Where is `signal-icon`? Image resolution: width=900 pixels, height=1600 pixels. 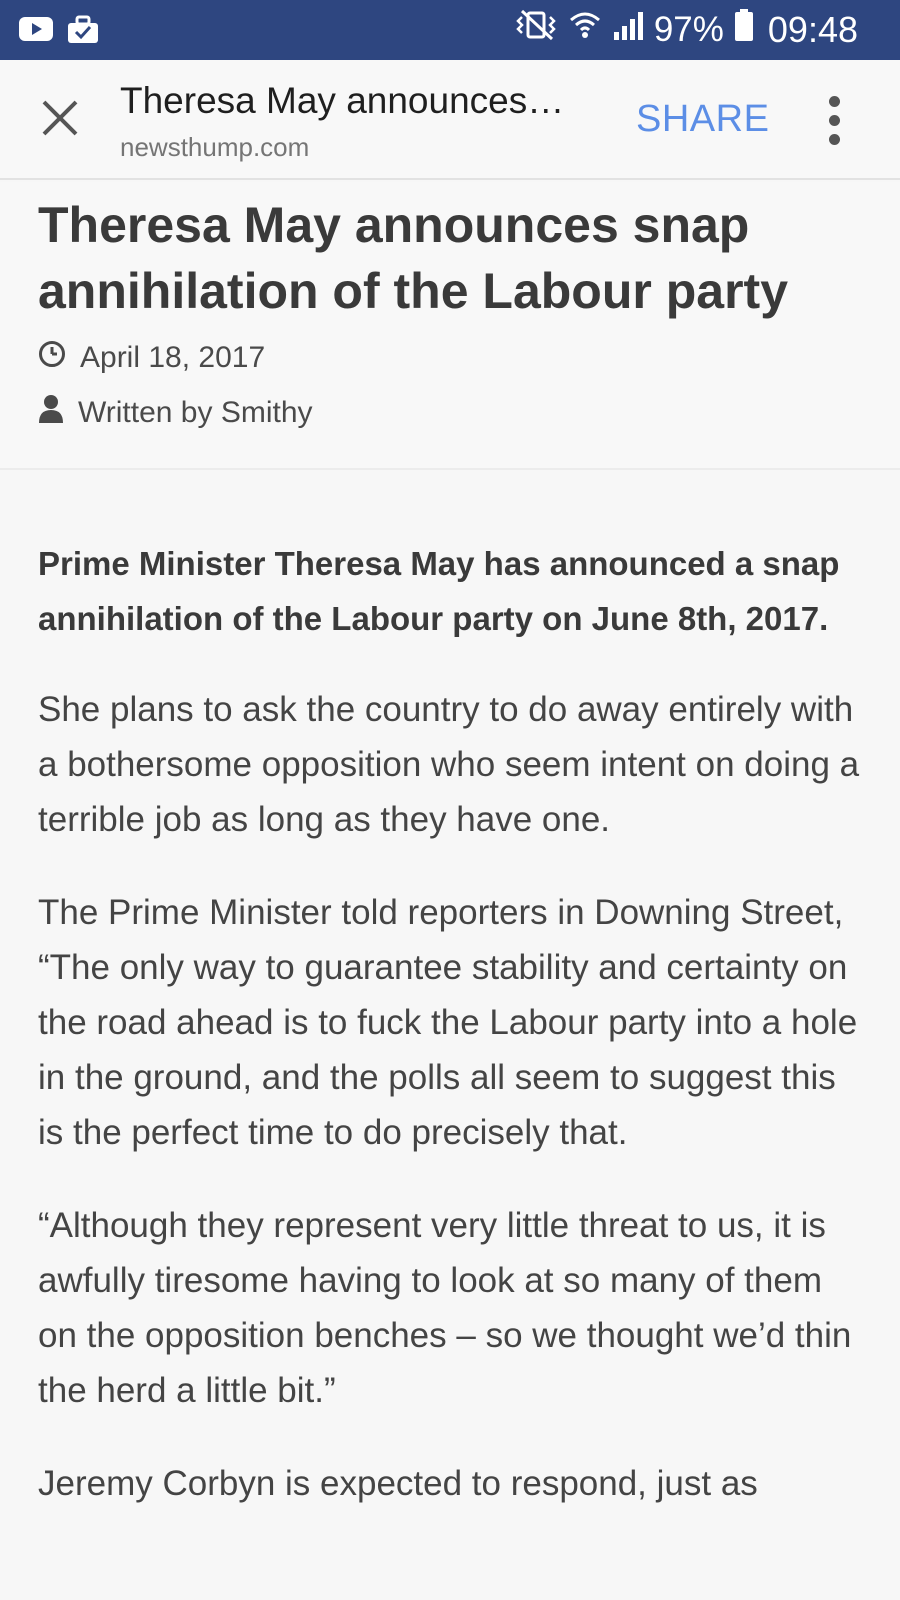
signal-icon is located at coordinates (628, 30).